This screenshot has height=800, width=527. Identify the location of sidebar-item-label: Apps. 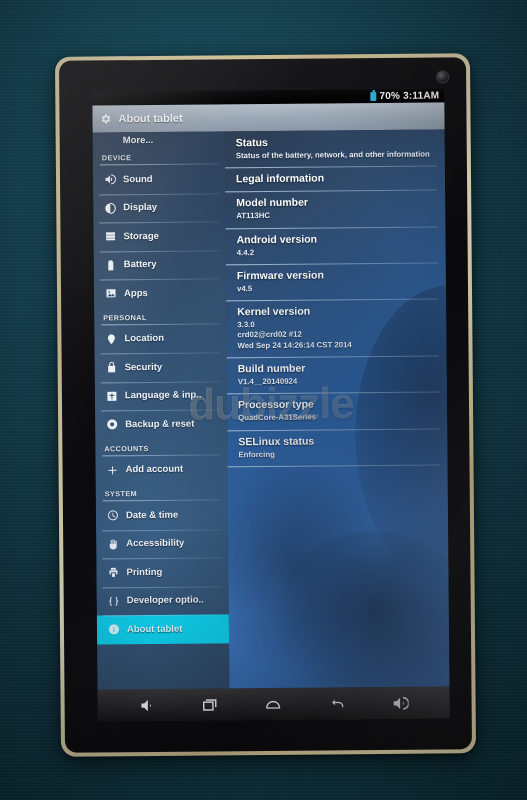
(135, 293).